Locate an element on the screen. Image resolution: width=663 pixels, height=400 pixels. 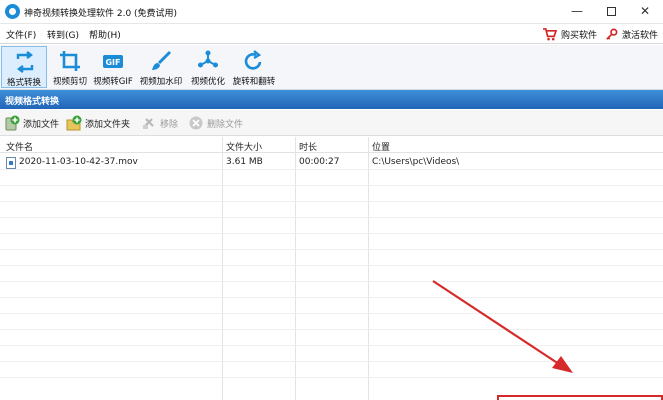
delete-icon is located at coordinates (196, 123).